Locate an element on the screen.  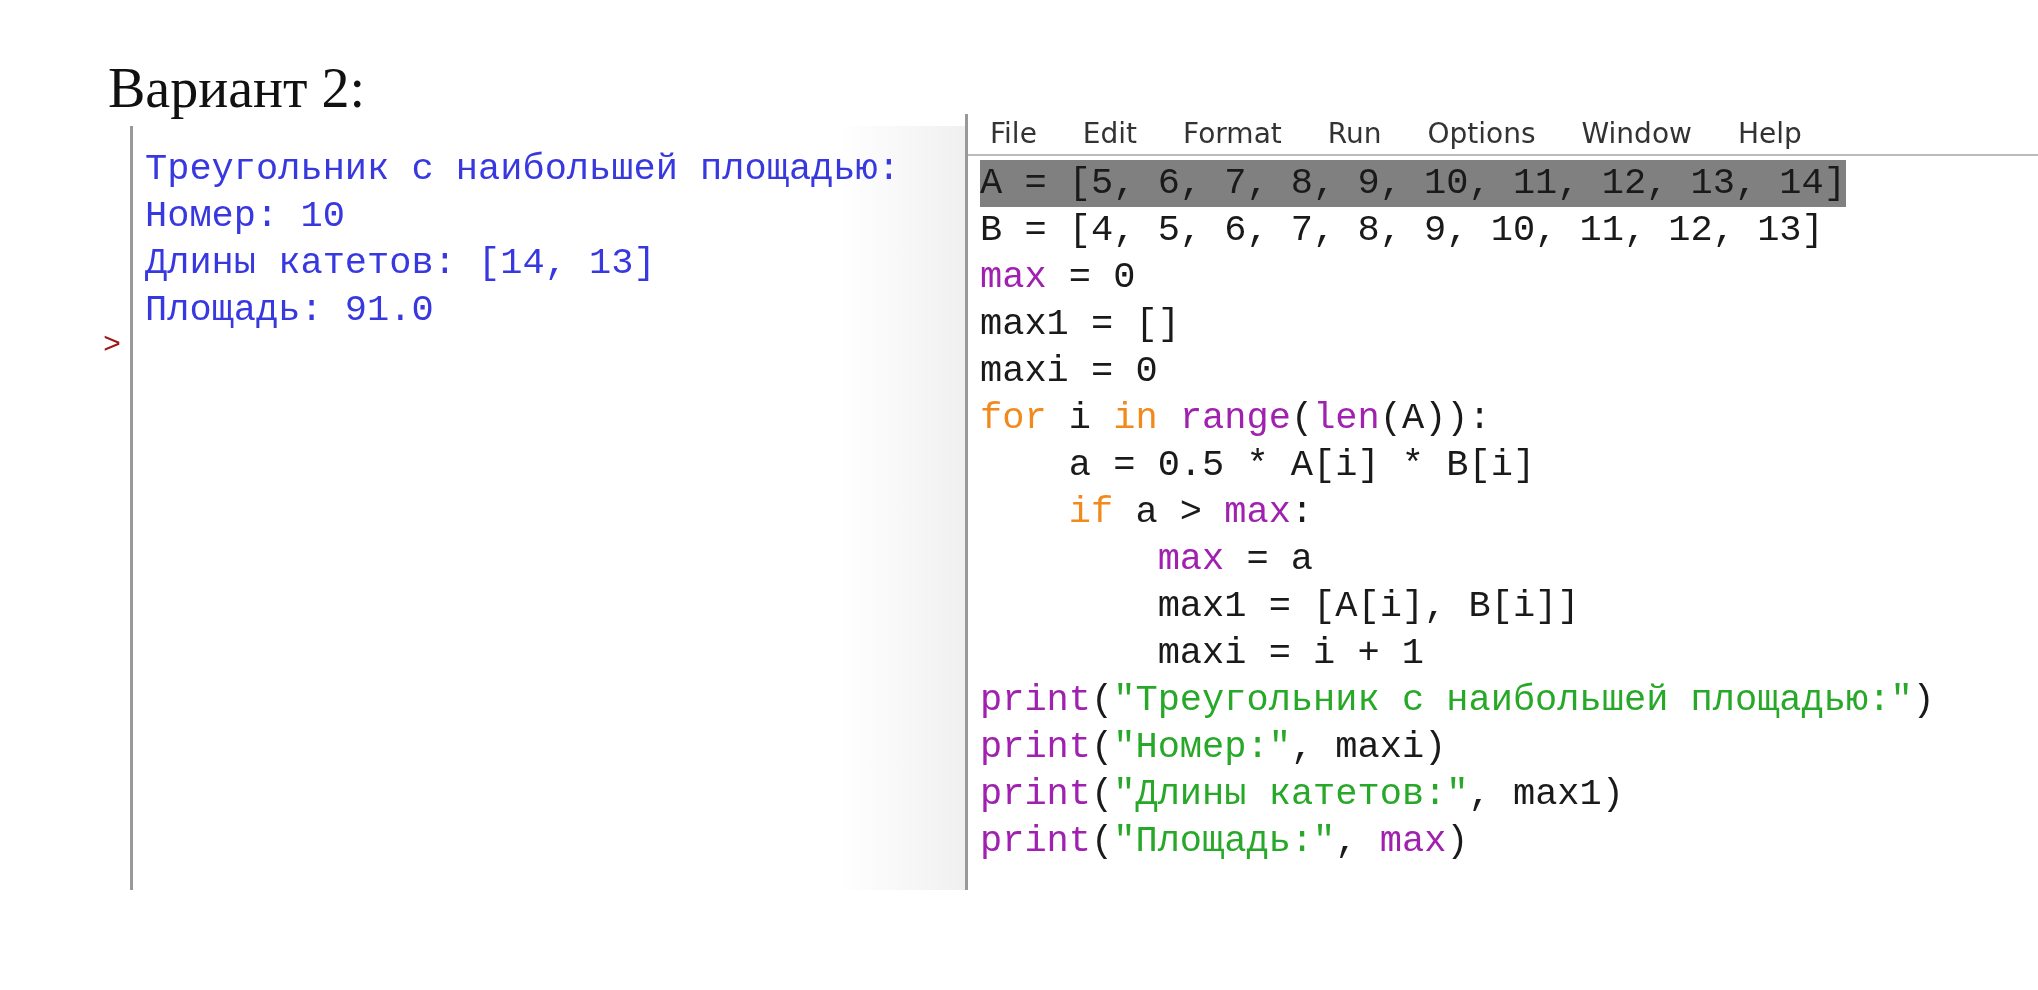
code-line: max = a is located at coordinates (1235, 559).